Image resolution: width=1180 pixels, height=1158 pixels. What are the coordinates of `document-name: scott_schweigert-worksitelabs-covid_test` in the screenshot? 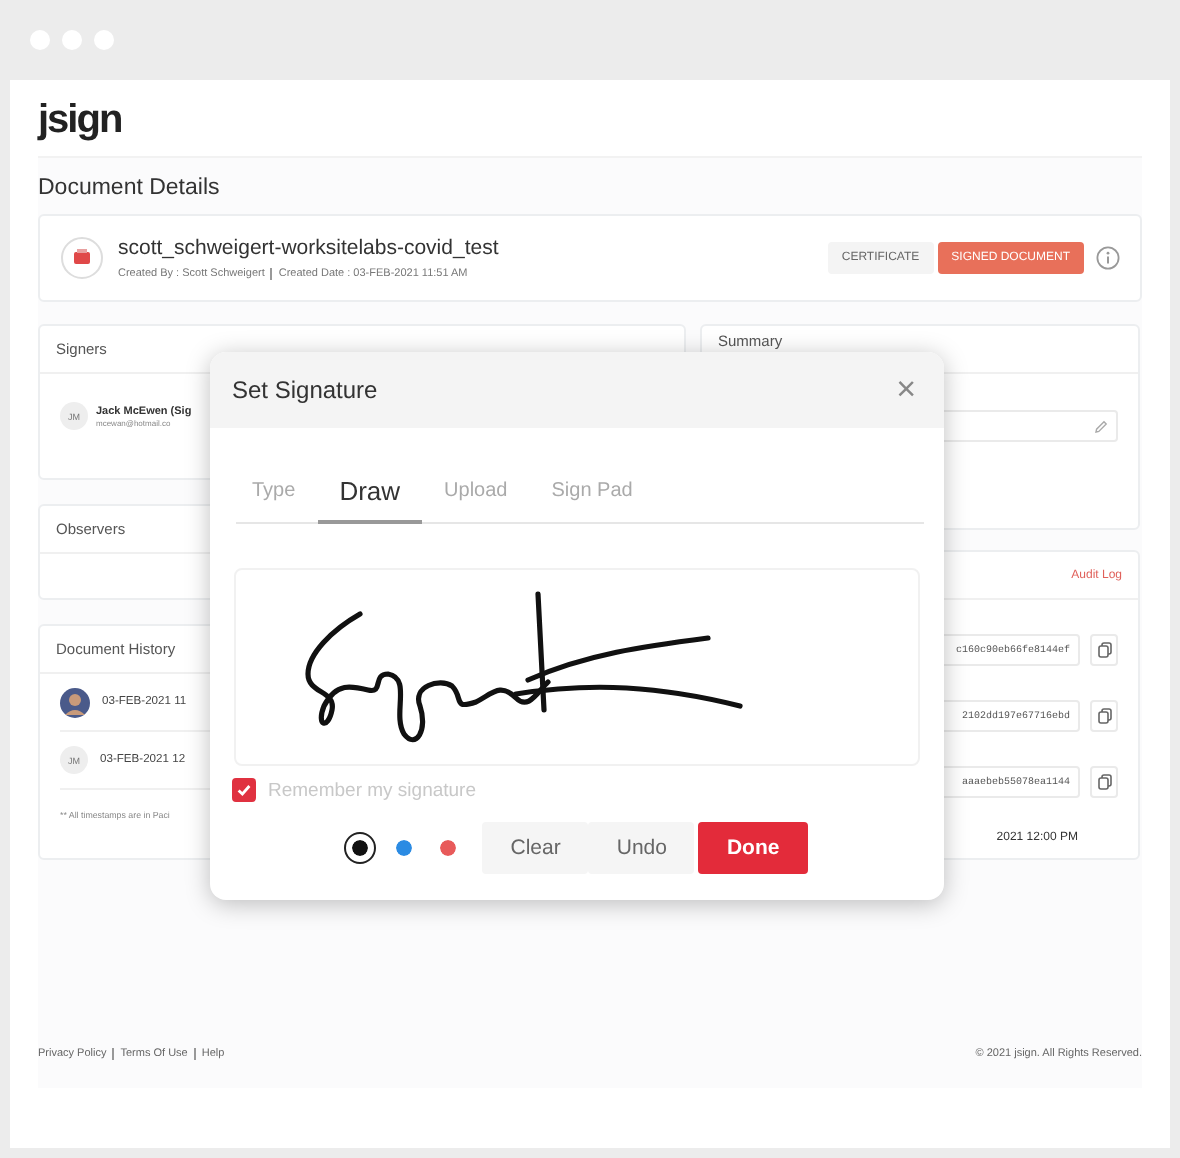 It's located at (309, 248).